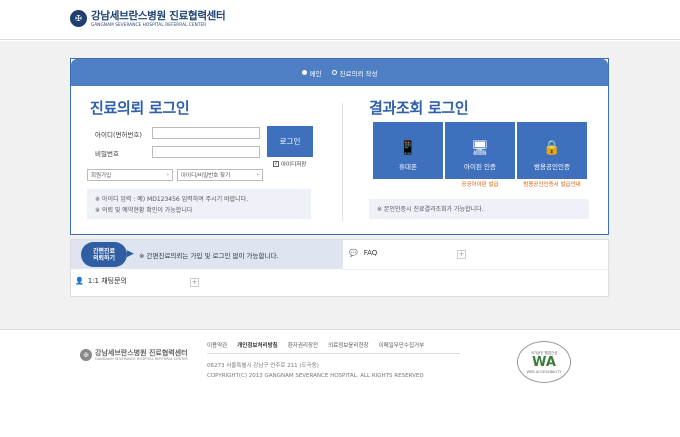 This screenshot has width=680, height=437. I want to click on find-account-select: 아이디/비밀번호 찾기 ›, so click(220, 175).